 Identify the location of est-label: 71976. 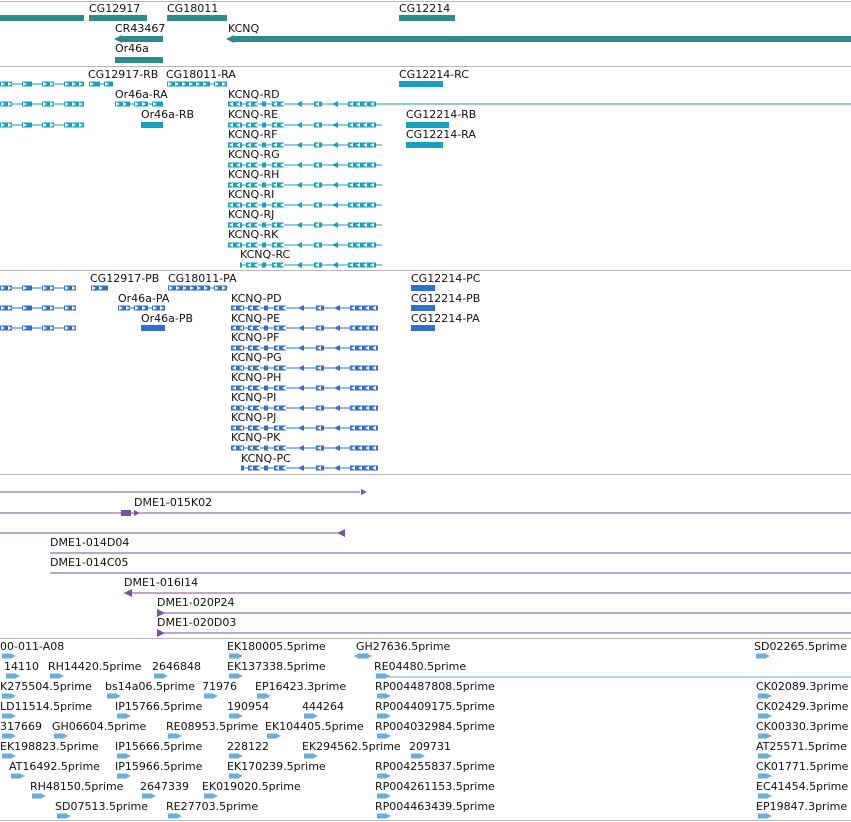
(219, 686).